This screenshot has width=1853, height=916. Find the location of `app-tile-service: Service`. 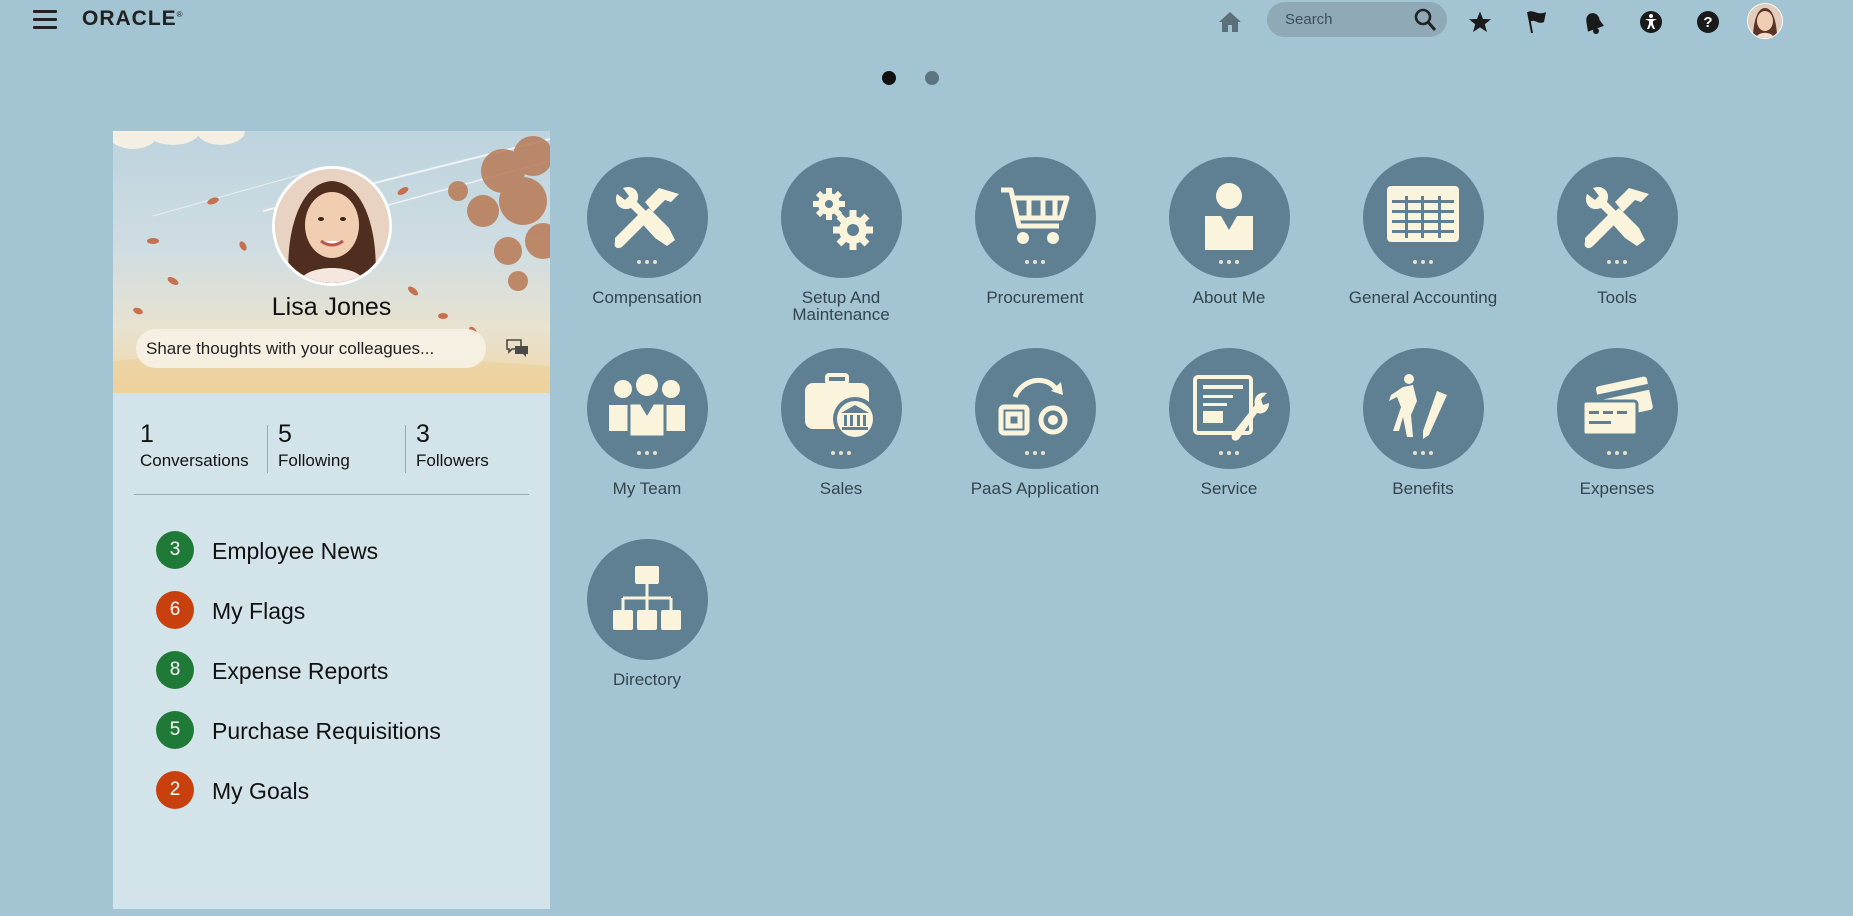

app-tile-service: Service is located at coordinates (1229, 422).